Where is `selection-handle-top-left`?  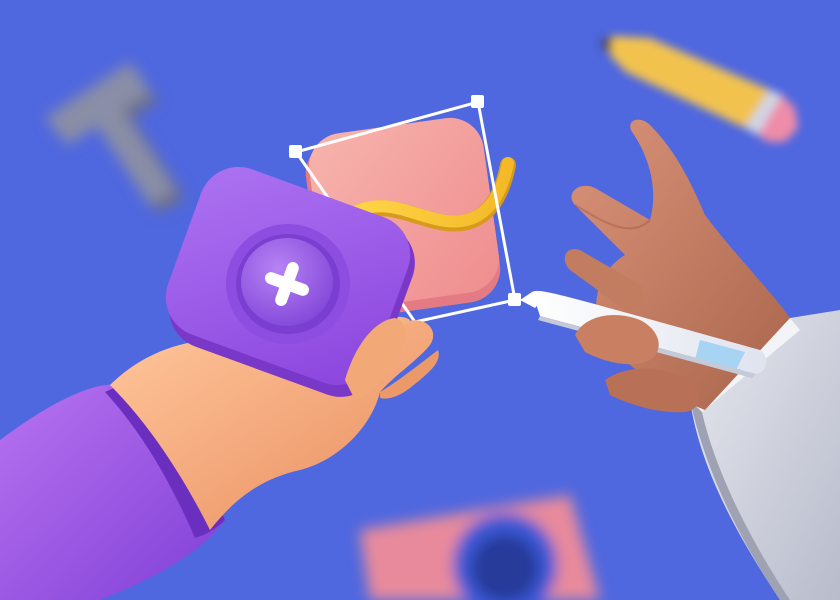
selection-handle-top-left is located at coordinates (295, 151).